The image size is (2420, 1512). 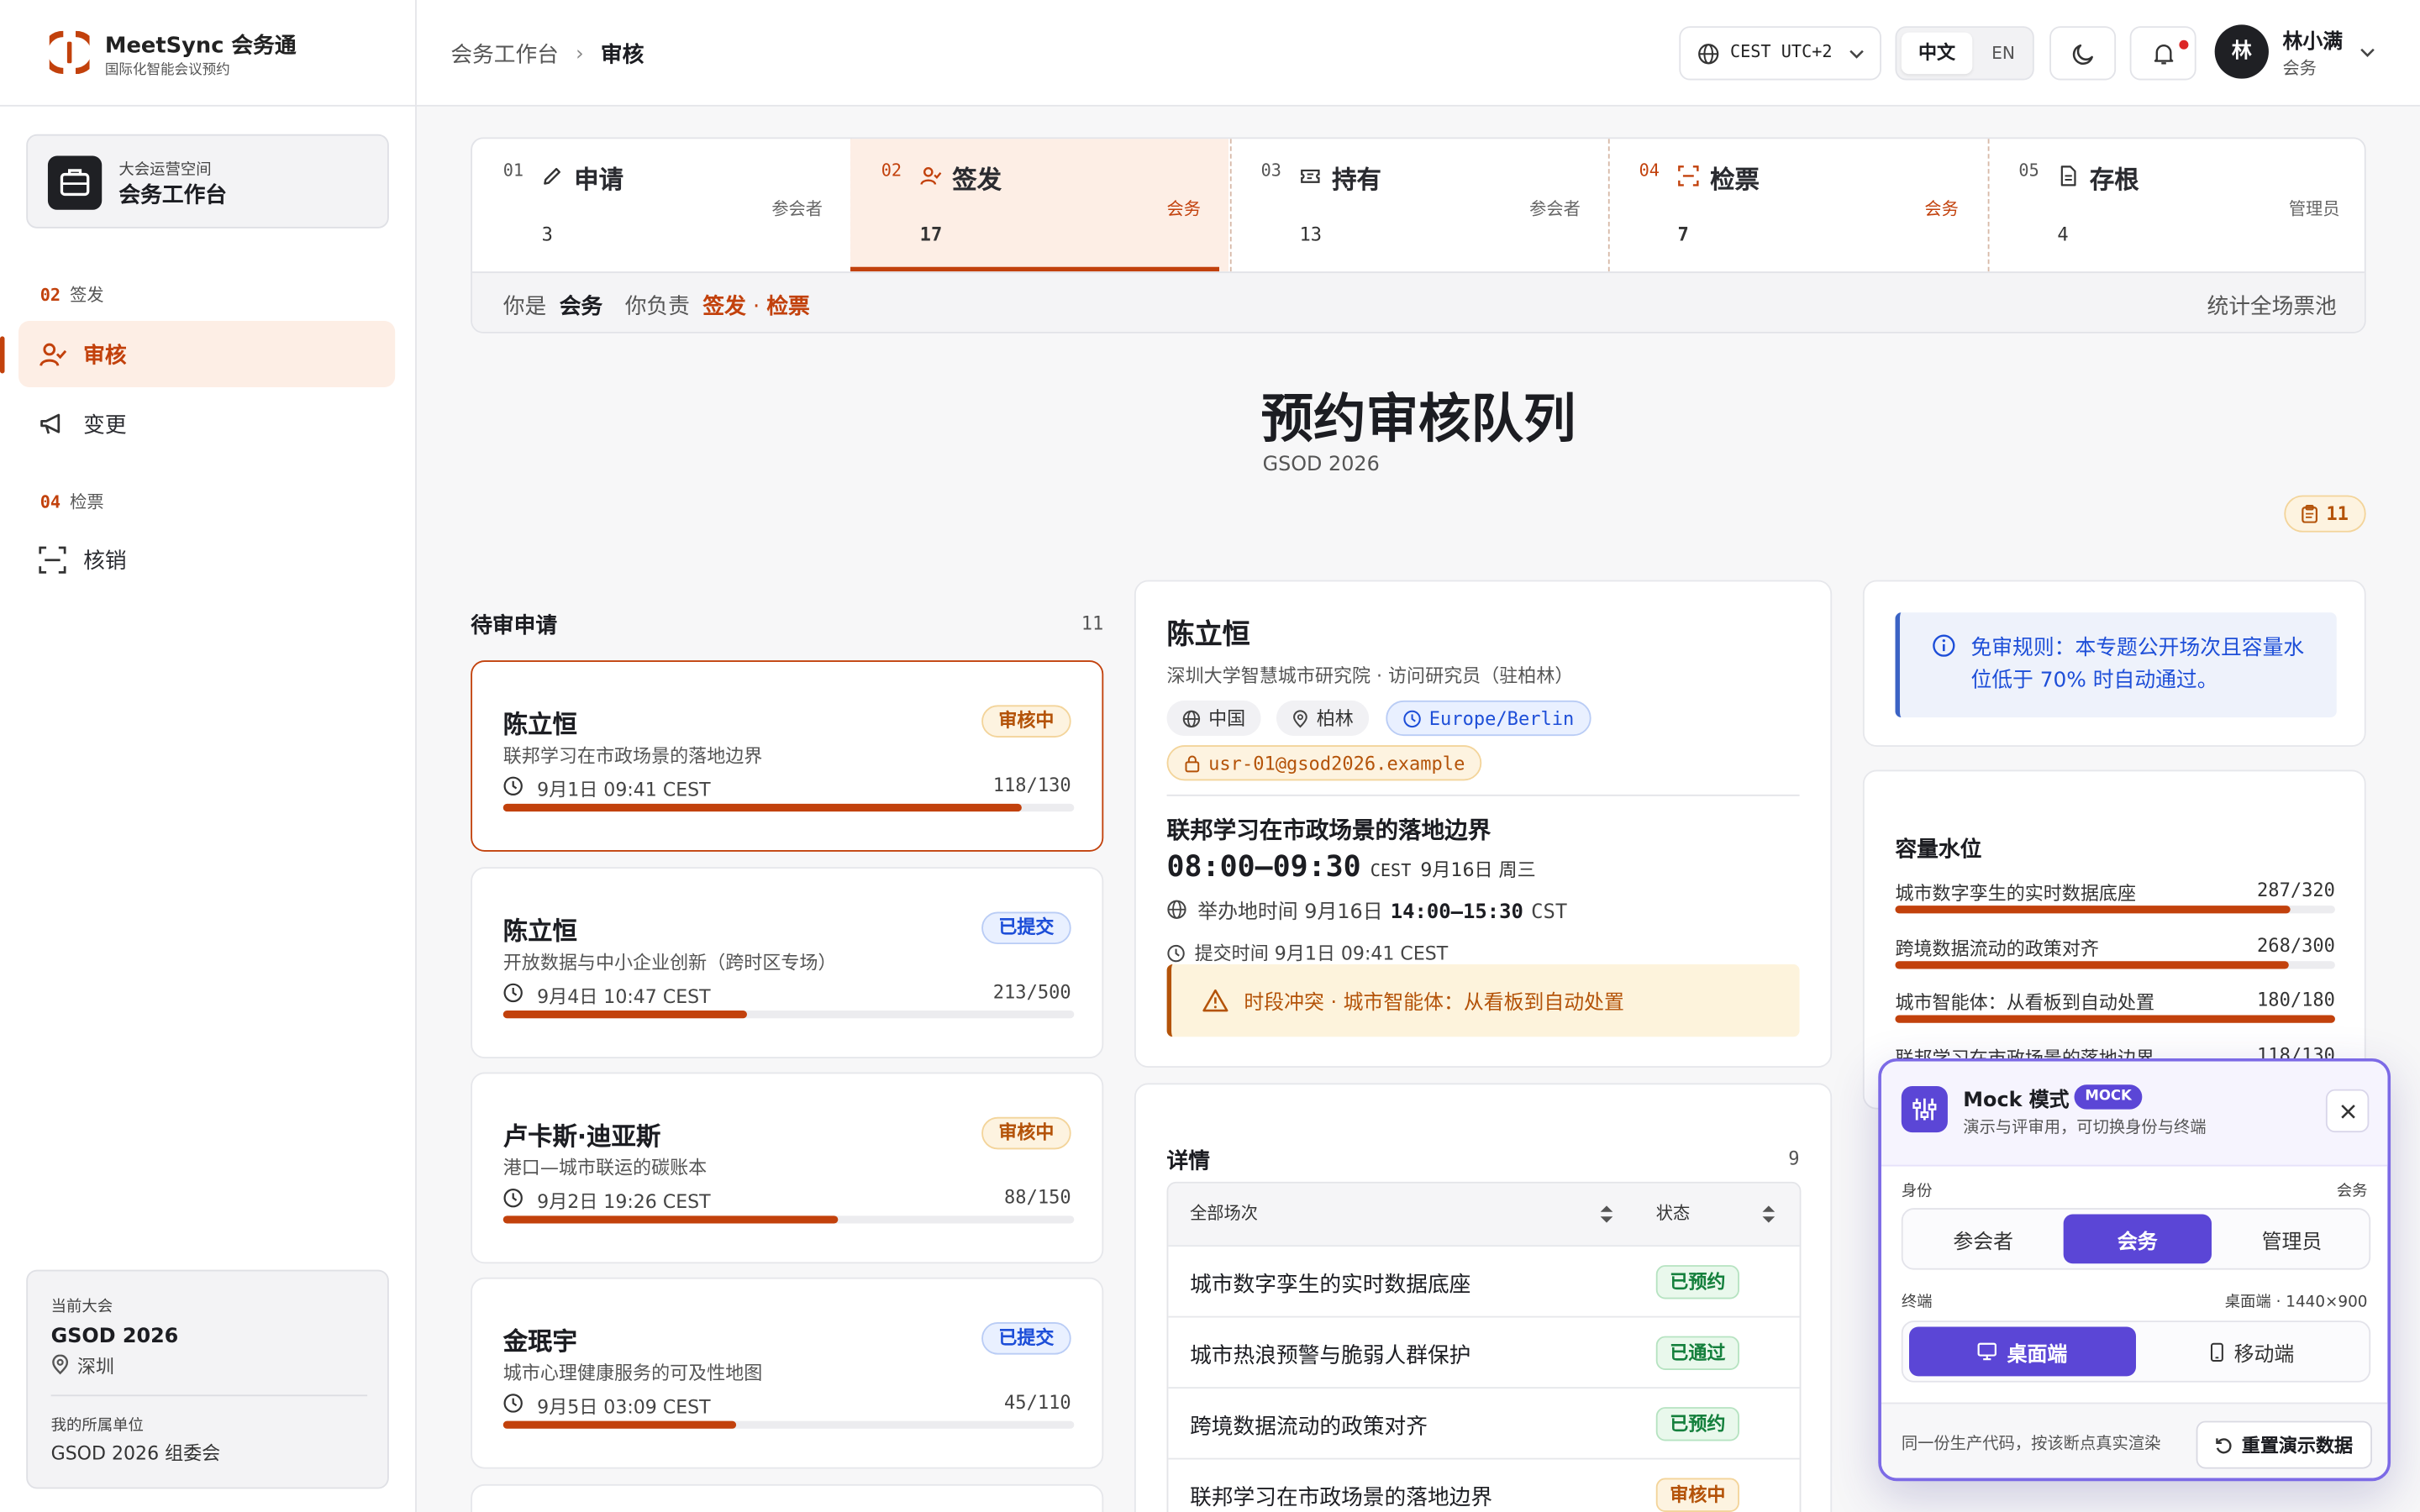 I want to click on clipboard-icon, so click(x=2310, y=514).